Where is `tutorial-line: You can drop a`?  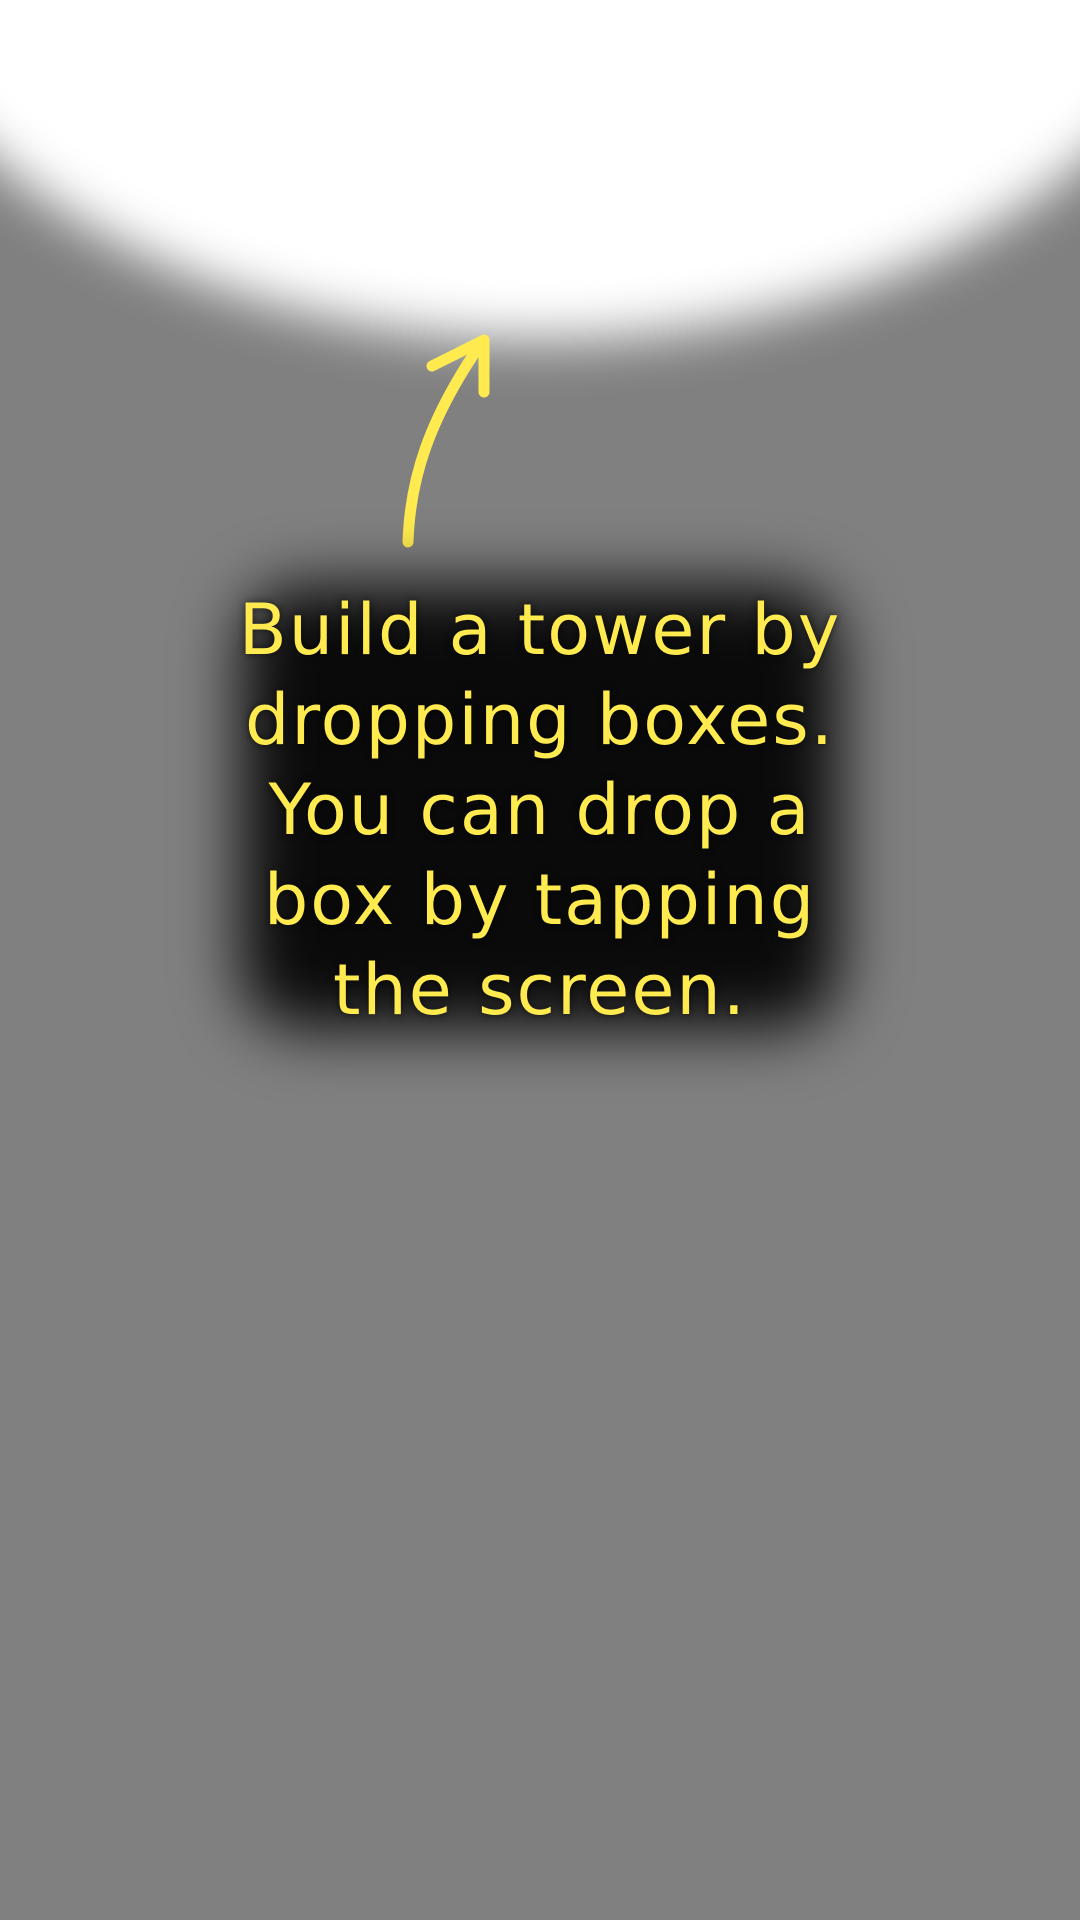 tutorial-line: You can drop a is located at coordinates (540, 810).